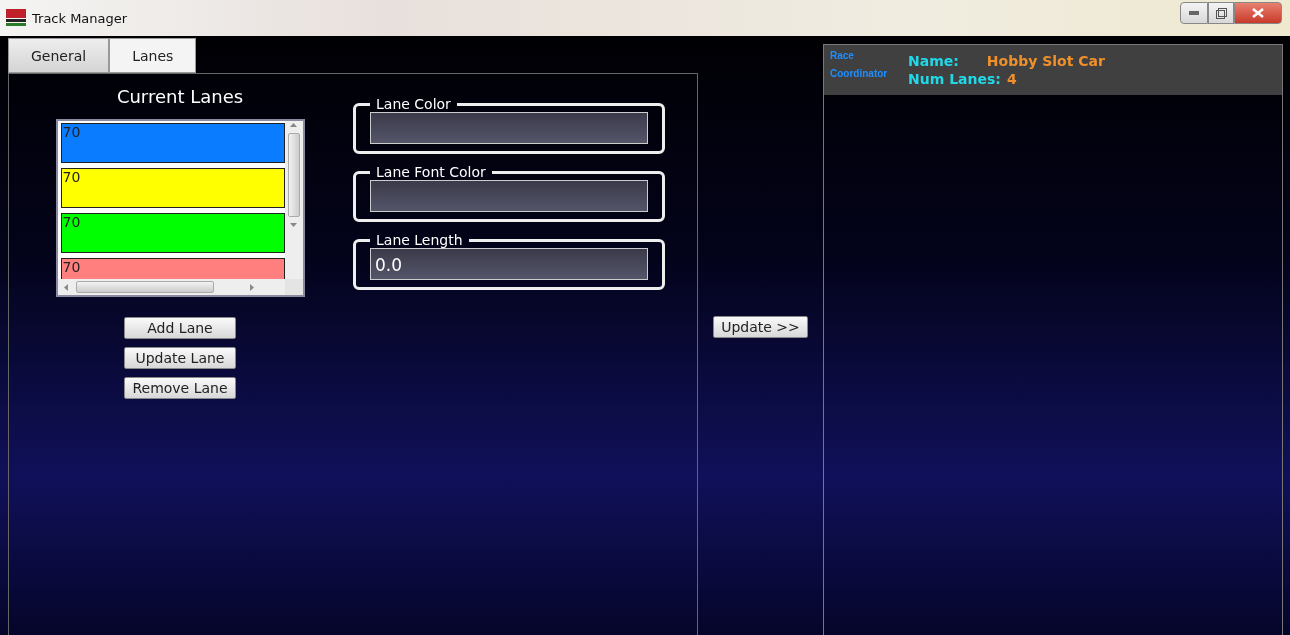 The height and width of the screenshot is (635, 1290). What do you see at coordinates (859, 74) in the screenshot?
I see `logo-text: Coordinator` at bounding box center [859, 74].